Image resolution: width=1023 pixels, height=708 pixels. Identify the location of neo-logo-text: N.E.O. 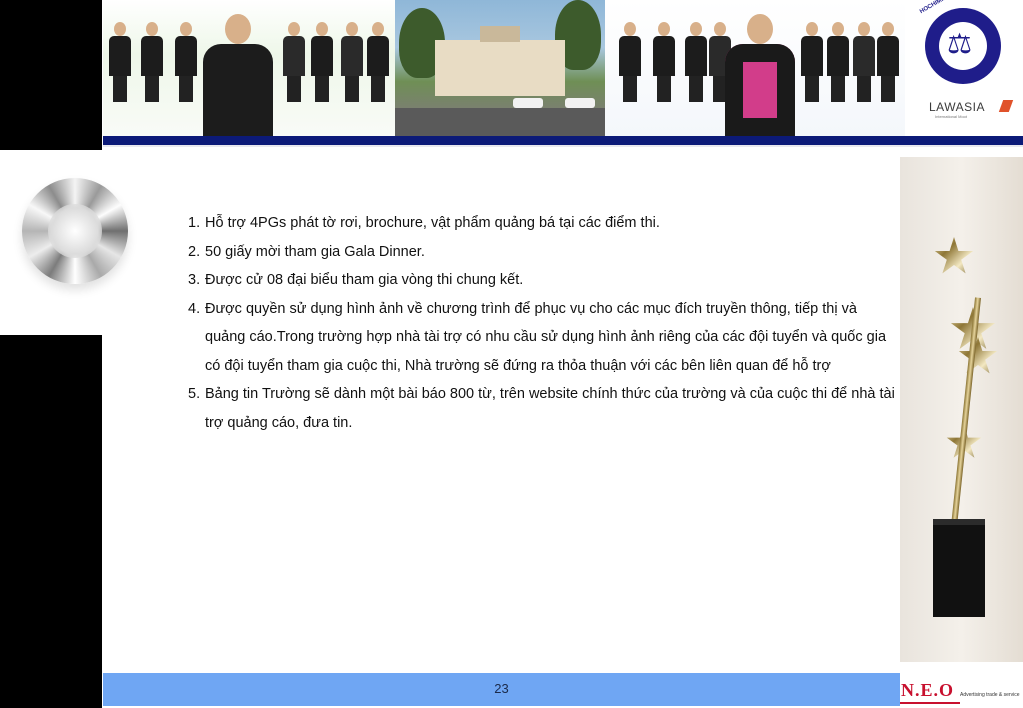
(928, 690).